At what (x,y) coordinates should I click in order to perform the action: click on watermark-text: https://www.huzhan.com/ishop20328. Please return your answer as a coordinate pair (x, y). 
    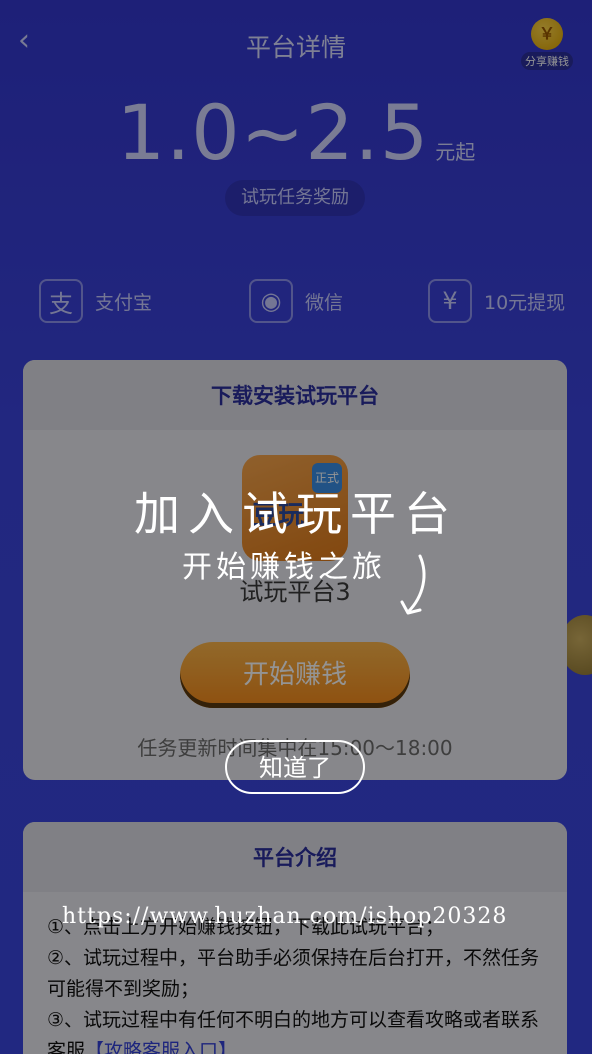
    Looking at the image, I should click on (285, 916).